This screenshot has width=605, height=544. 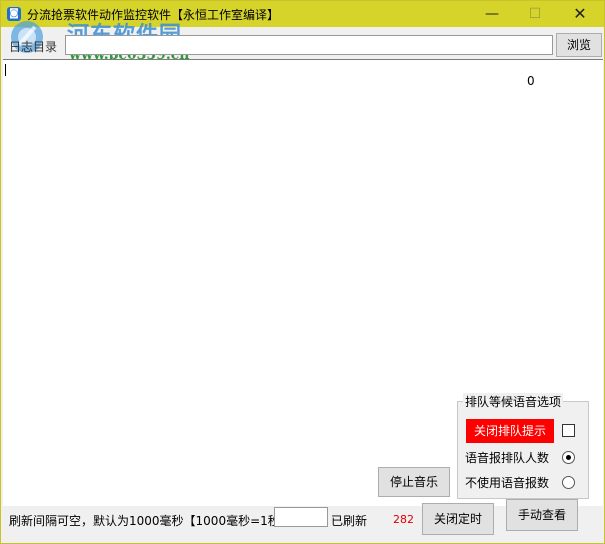 I want to click on radio-selected-dot, so click(x=568, y=457).